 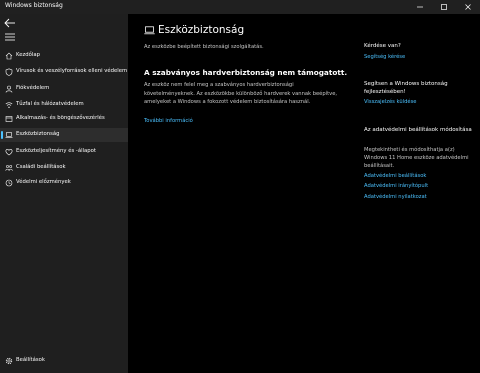 What do you see at coordinates (168, 121) in the screenshot?
I see `more-info-link: További információ` at bounding box center [168, 121].